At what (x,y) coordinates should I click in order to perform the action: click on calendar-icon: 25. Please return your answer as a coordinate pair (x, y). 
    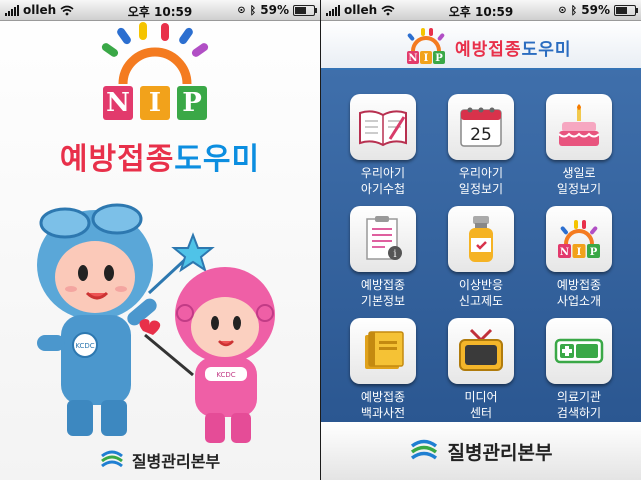
    Looking at the image, I should click on (481, 127).